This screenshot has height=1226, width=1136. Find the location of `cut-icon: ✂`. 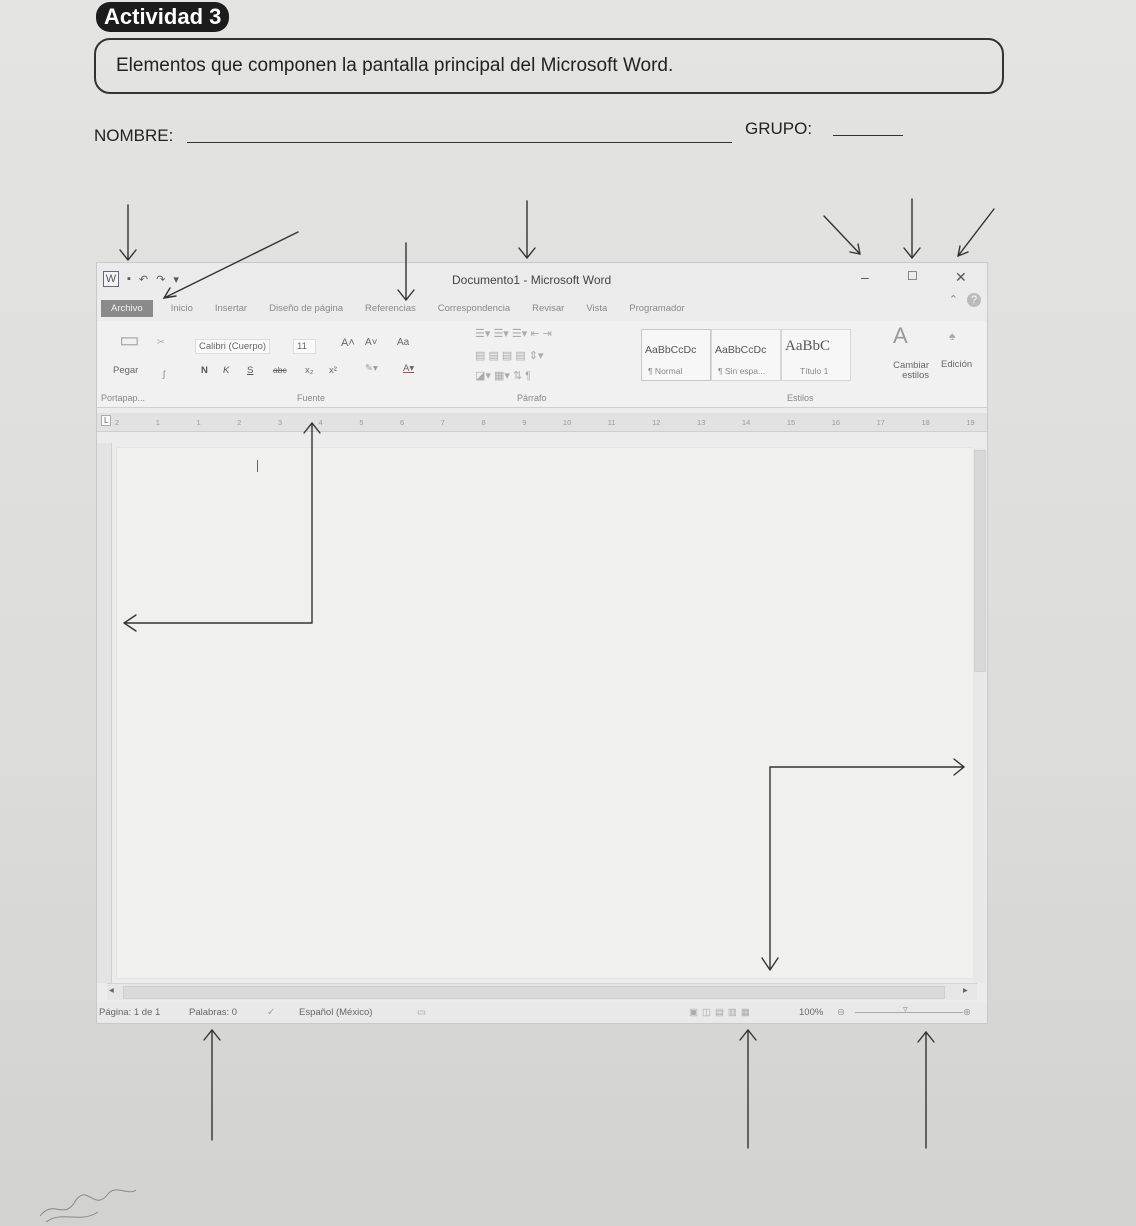

cut-icon: ✂ is located at coordinates (161, 342).